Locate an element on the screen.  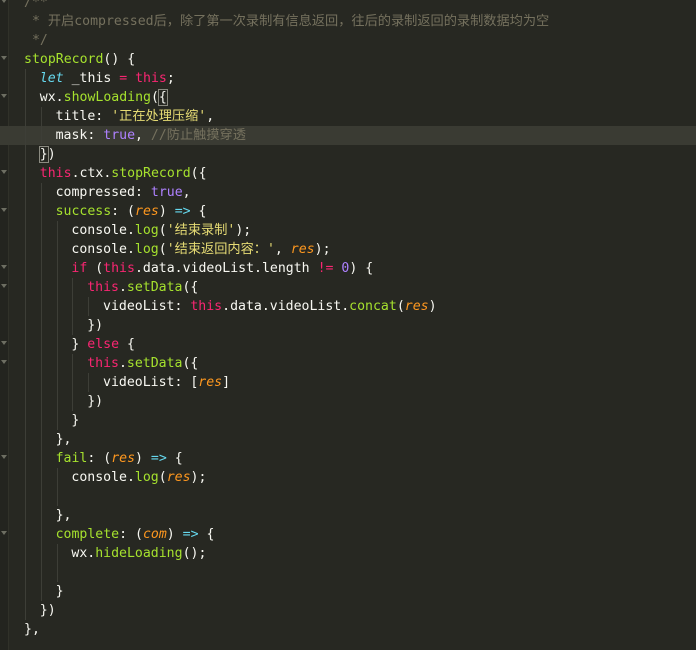
code-line: title: '正在处理压缩', is located at coordinates (348, 116).